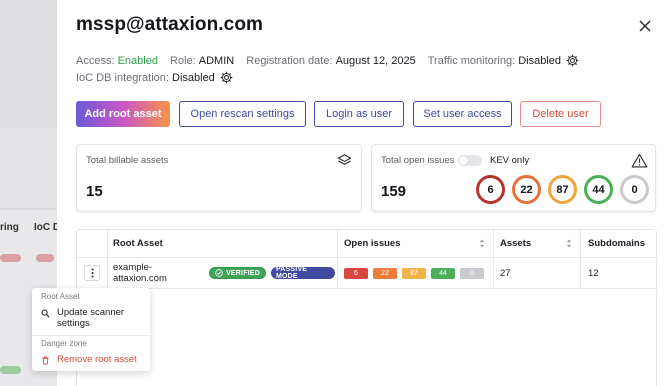 This screenshot has width=670, height=386. What do you see at coordinates (414, 273) in the screenshot?
I see `medium-issues-chip: 87` at bounding box center [414, 273].